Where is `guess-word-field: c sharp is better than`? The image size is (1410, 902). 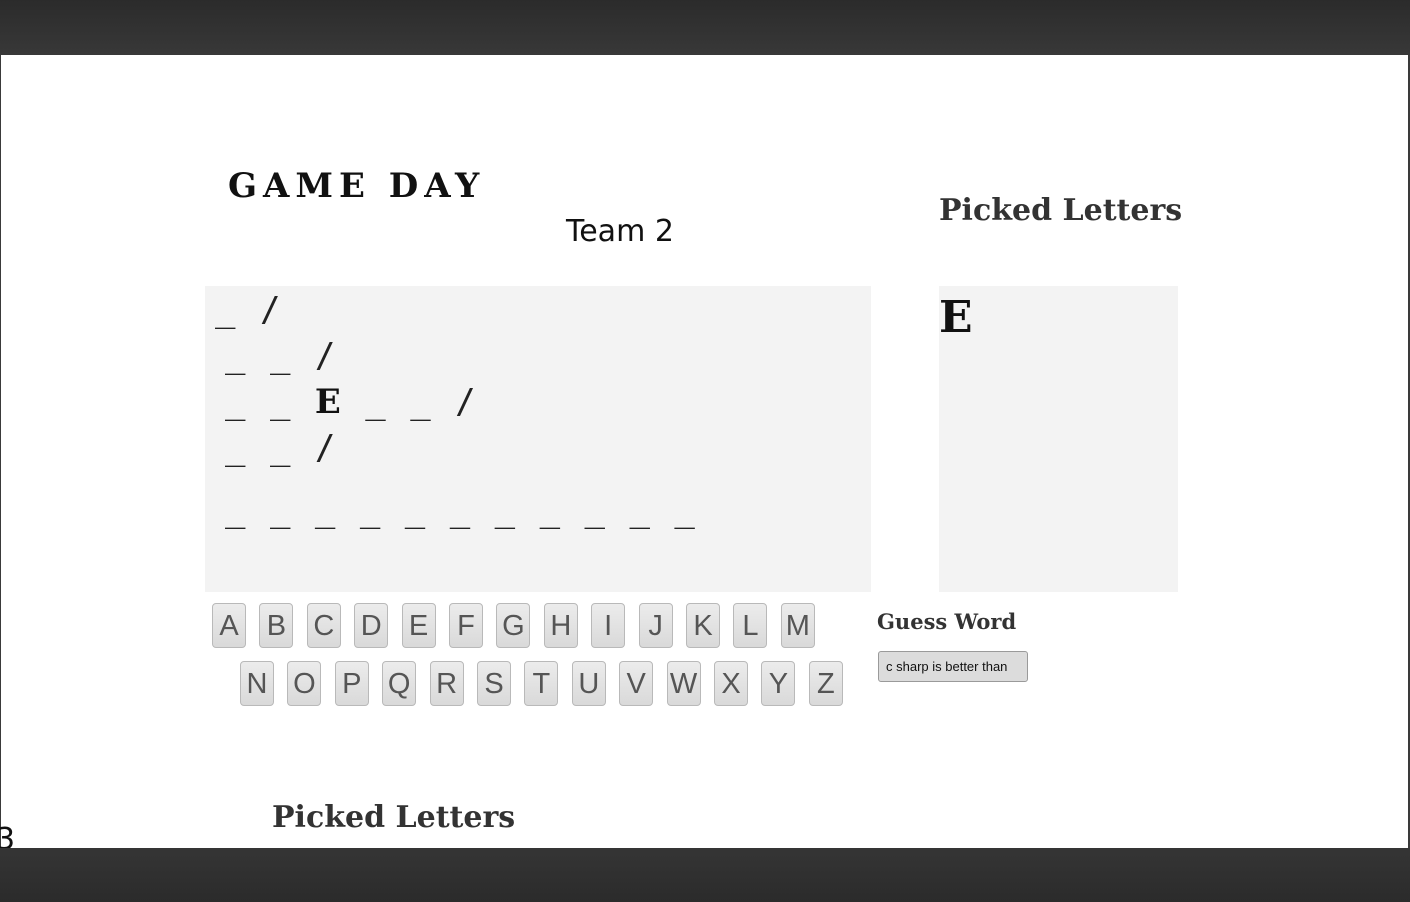
guess-word-field: c sharp is better than is located at coordinates (953, 666).